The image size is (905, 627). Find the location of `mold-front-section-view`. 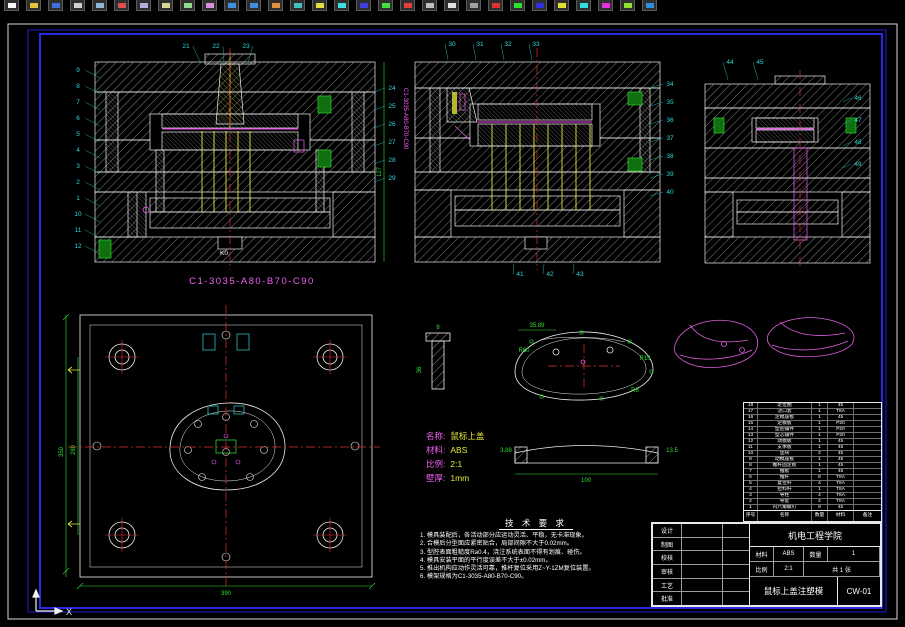

mold-front-section-view is located at coordinates (235, 157).